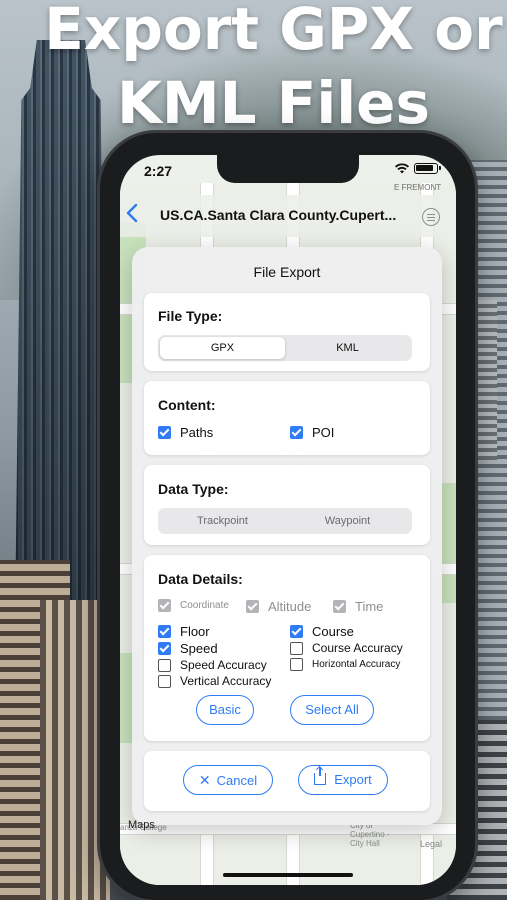 The image size is (507, 900). Describe the element at coordinates (323, 432) in the screenshot. I see `poi-label: POI` at that location.